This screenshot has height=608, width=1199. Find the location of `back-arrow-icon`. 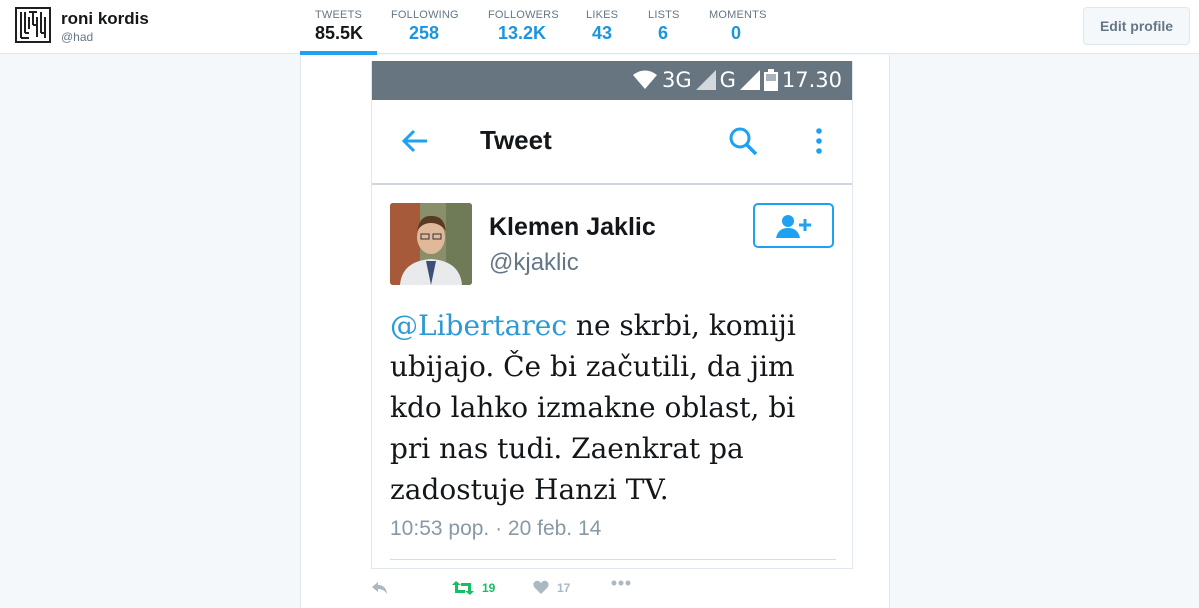

back-arrow-icon is located at coordinates (415, 141).